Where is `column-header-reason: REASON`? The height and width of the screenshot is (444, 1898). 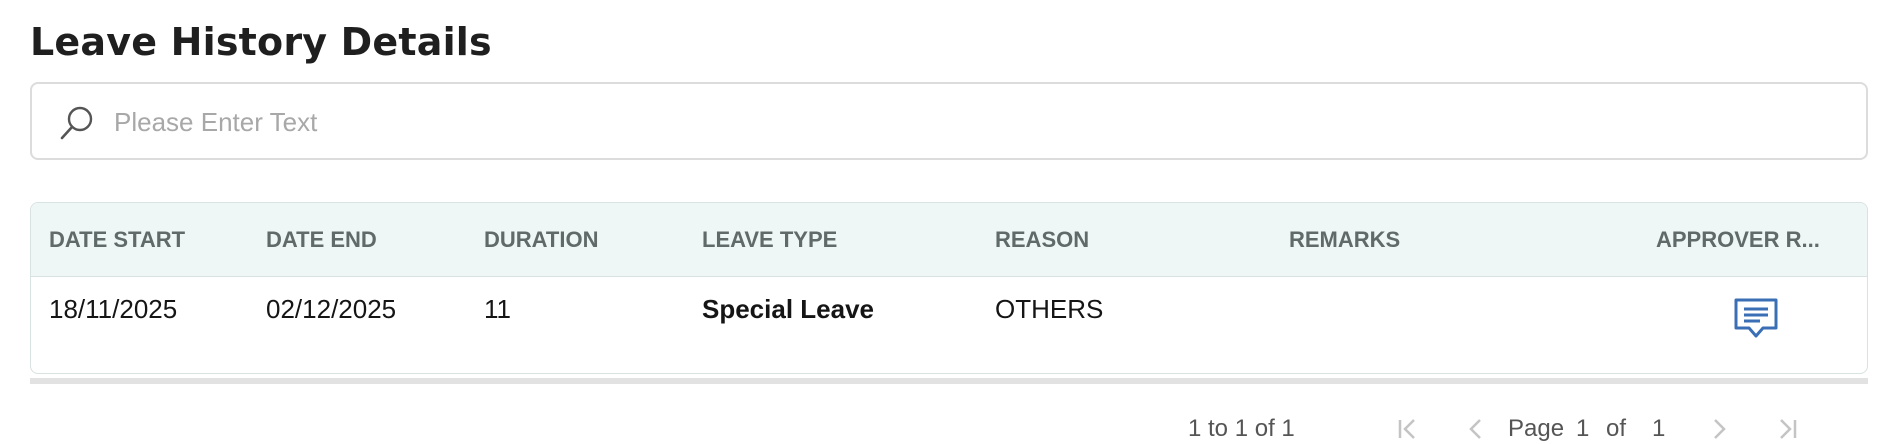
column-header-reason: REASON is located at coordinates (1042, 239).